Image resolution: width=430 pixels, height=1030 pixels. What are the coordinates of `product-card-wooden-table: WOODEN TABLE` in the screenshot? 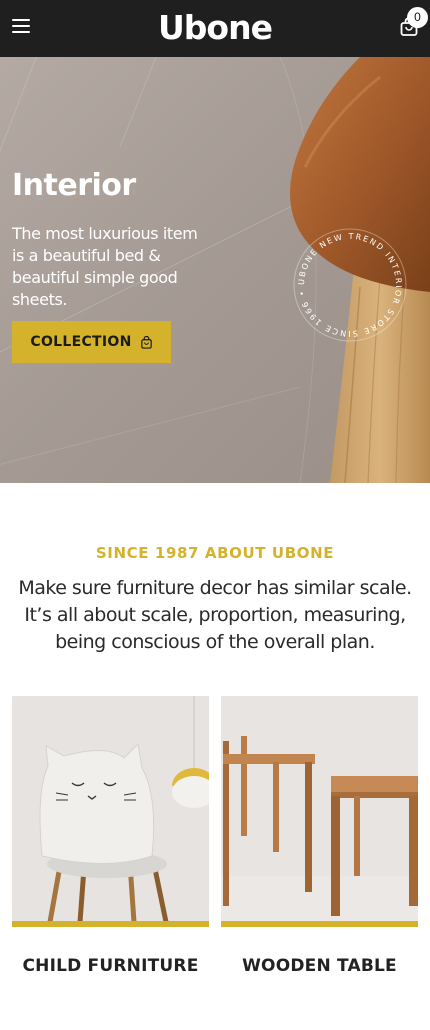 It's located at (319, 846).